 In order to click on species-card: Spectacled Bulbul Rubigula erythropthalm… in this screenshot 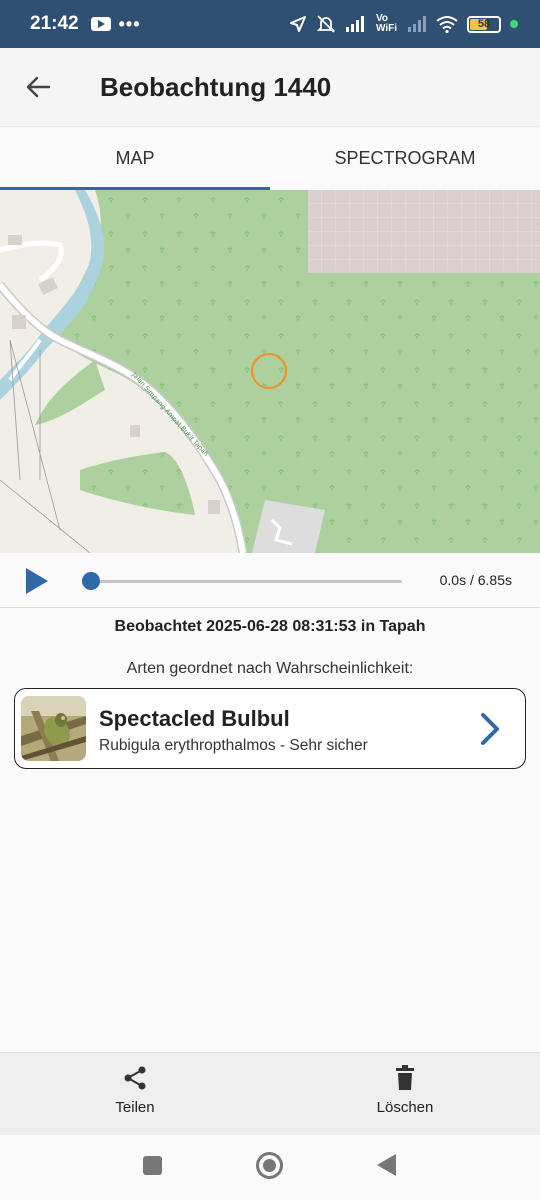, I will do `click(270, 728)`.